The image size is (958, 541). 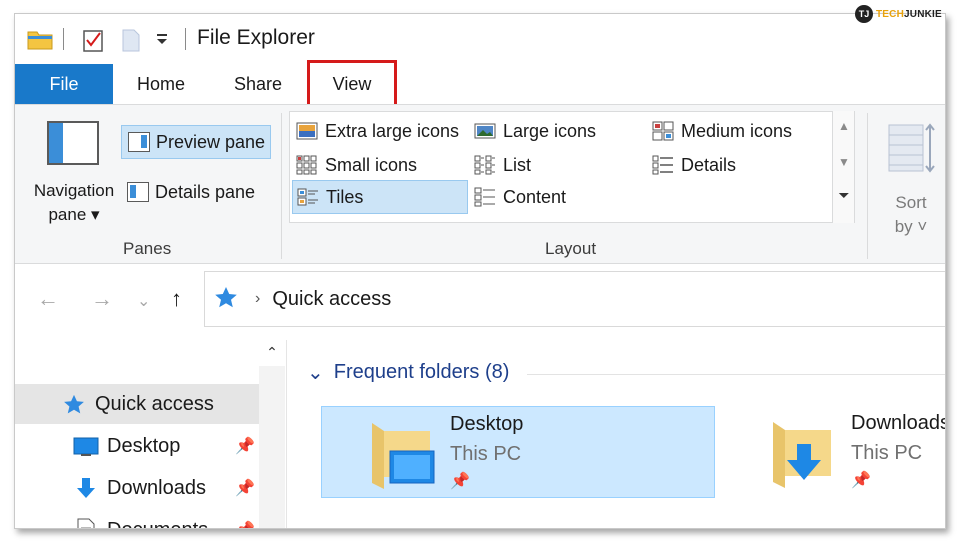 What do you see at coordinates (371, 164) in the screenshot?
I see `small-icons-label: Small icons` at bounding box center [371, 164].